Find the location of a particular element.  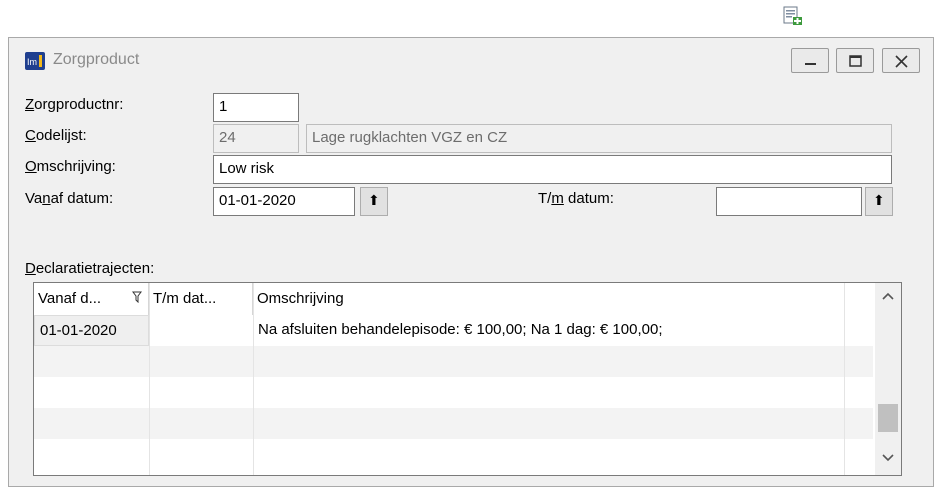

maximize-icon is located at coordinates (855, 61).